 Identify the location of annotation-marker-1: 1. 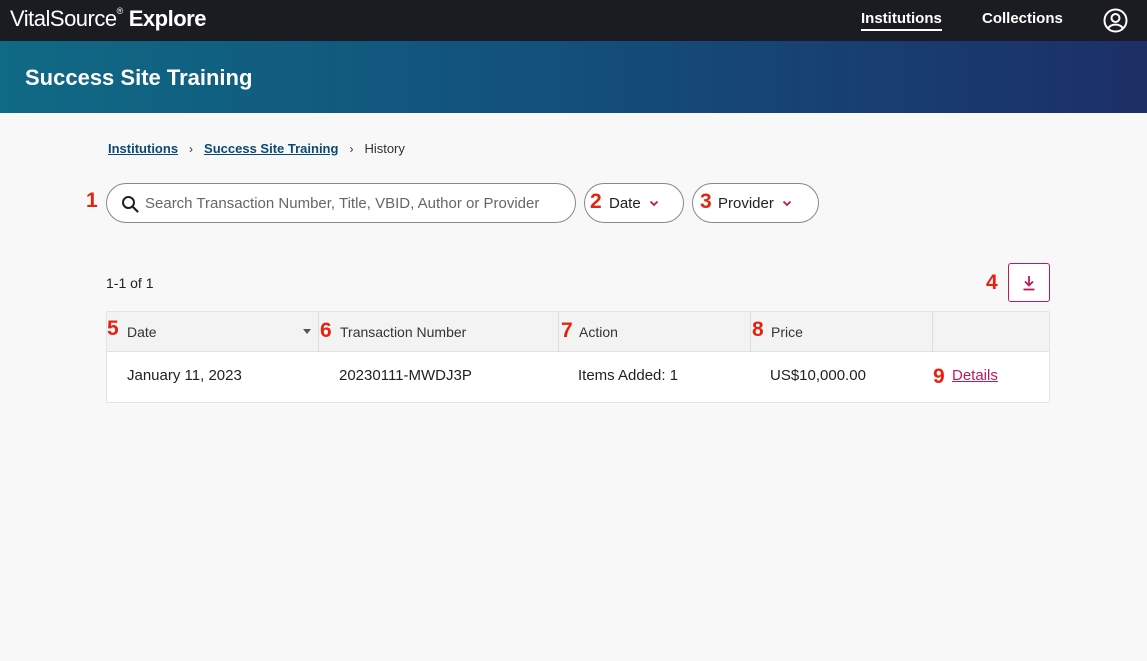
(92, 200).